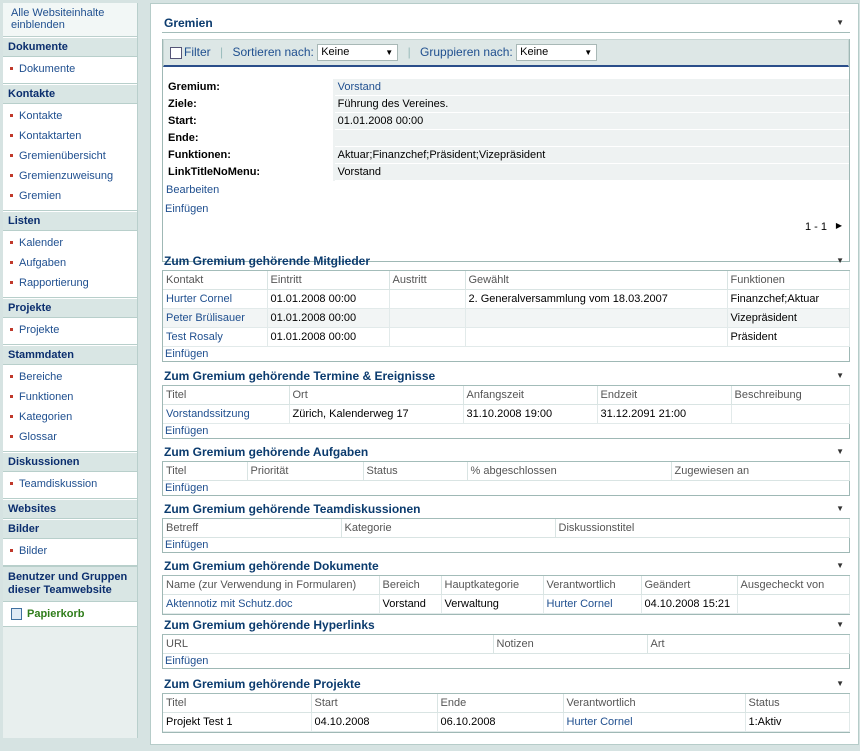 This screenshot has height=751, width=860. Describe the element at coordinates (793, 585) in the screenshot. I see `column-header: Ausgecheckt von` at that location.